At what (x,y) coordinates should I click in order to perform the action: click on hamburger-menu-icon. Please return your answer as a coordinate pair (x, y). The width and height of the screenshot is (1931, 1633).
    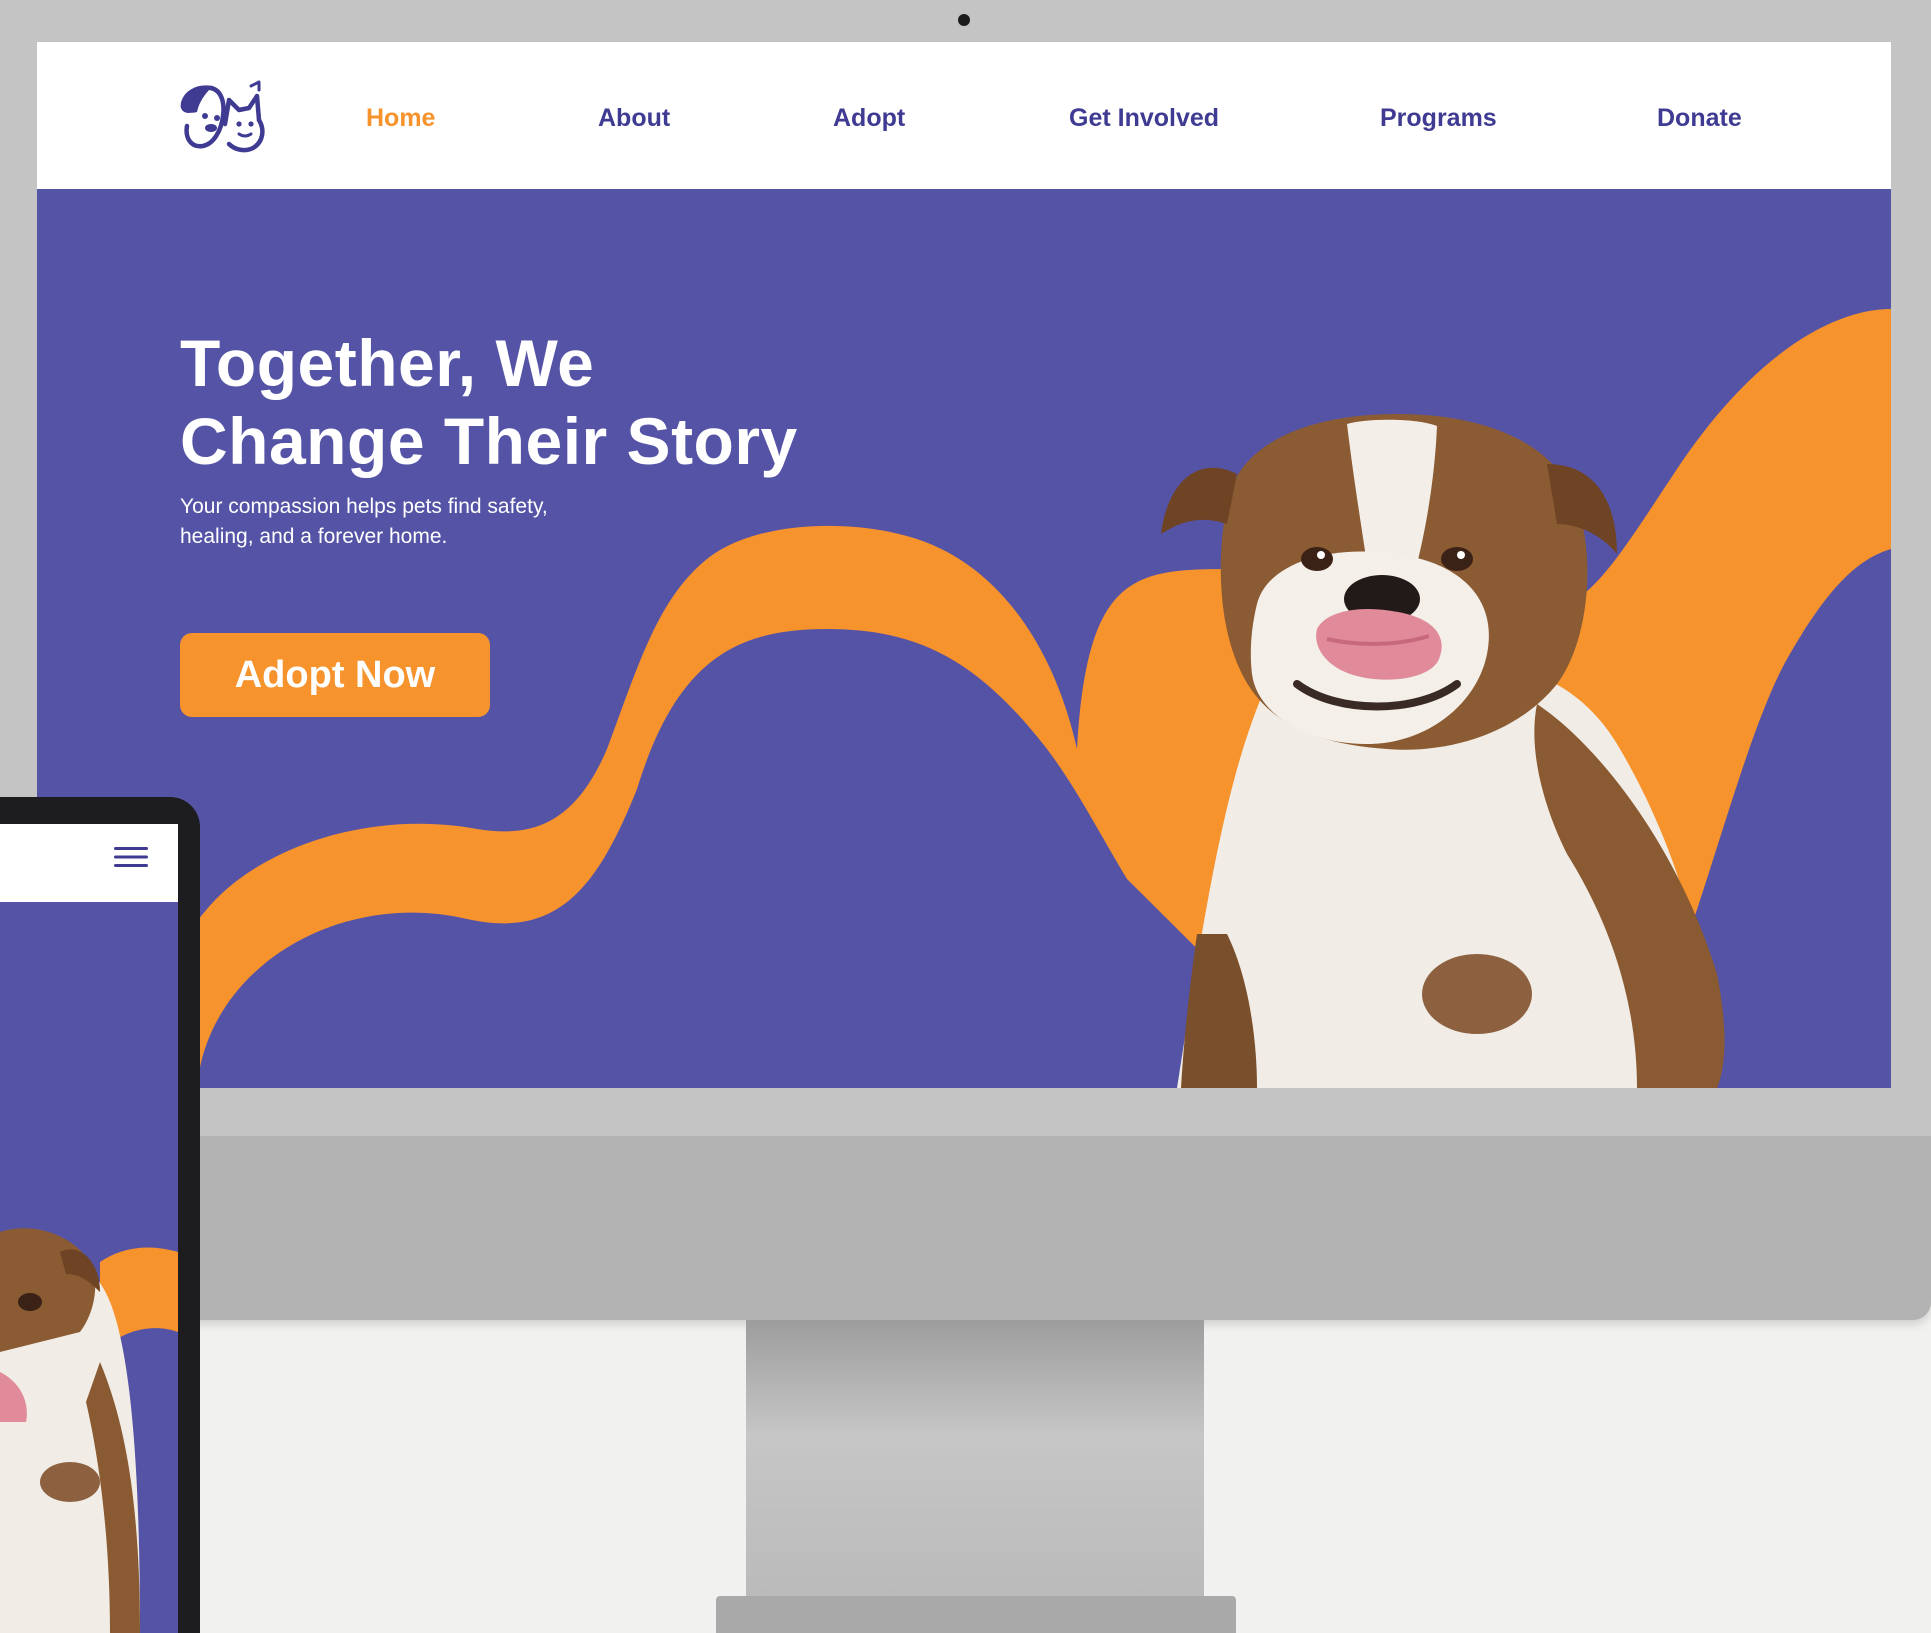
    Looking at the image, I should click on (131, 857).